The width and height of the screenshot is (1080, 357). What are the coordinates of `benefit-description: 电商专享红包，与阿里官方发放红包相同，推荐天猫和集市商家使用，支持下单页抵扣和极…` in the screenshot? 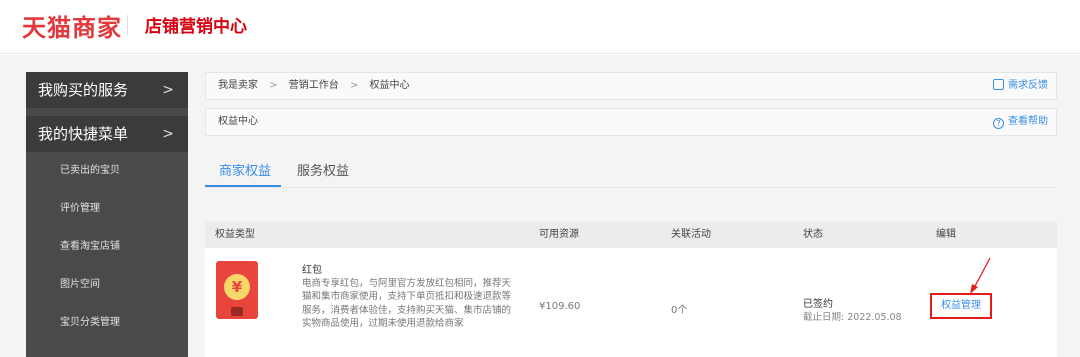 It's located at (407, 304).